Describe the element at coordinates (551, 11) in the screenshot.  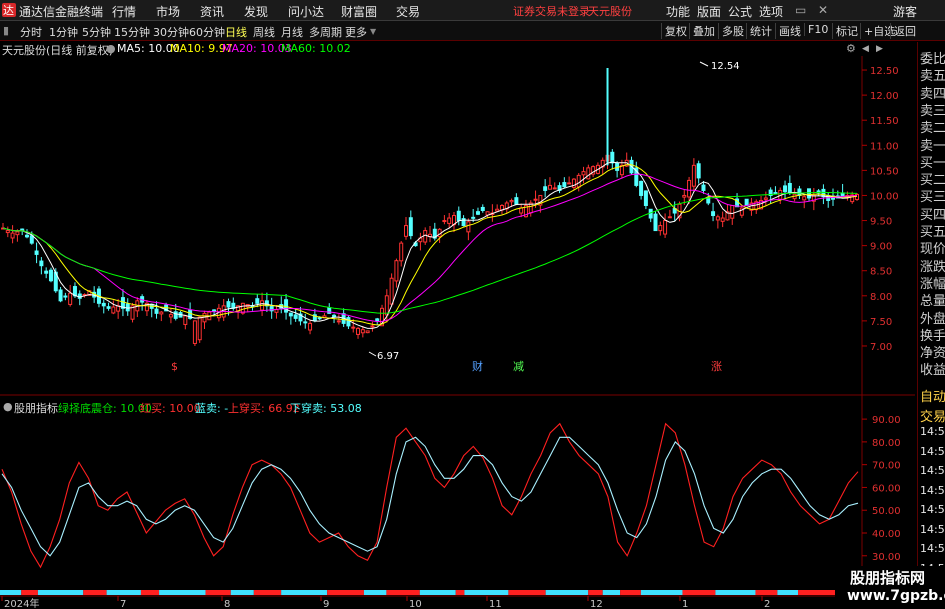
I see `login-status: 证券交易未登录` at that location.